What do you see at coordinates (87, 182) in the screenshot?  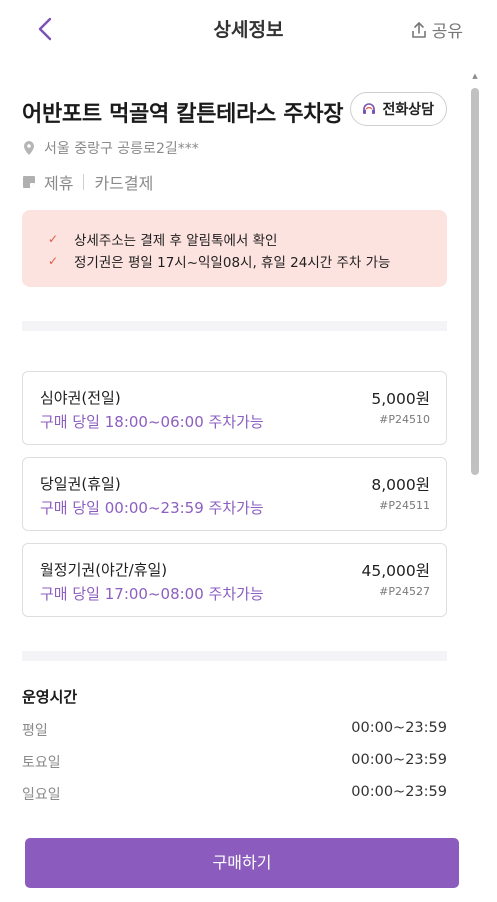 I see `features-row: 제휴 카드결제` at bounding box center [87, 182].